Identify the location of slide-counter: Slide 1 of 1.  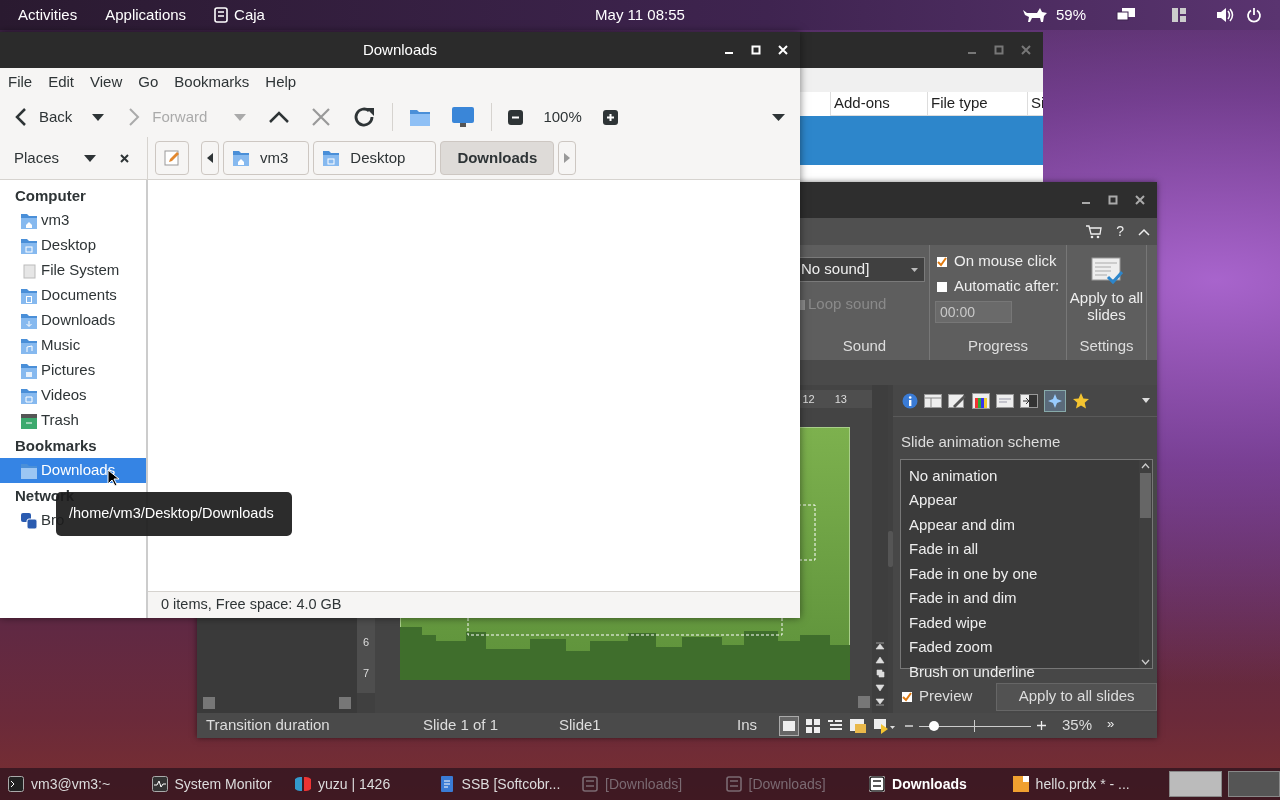
(461, 725).